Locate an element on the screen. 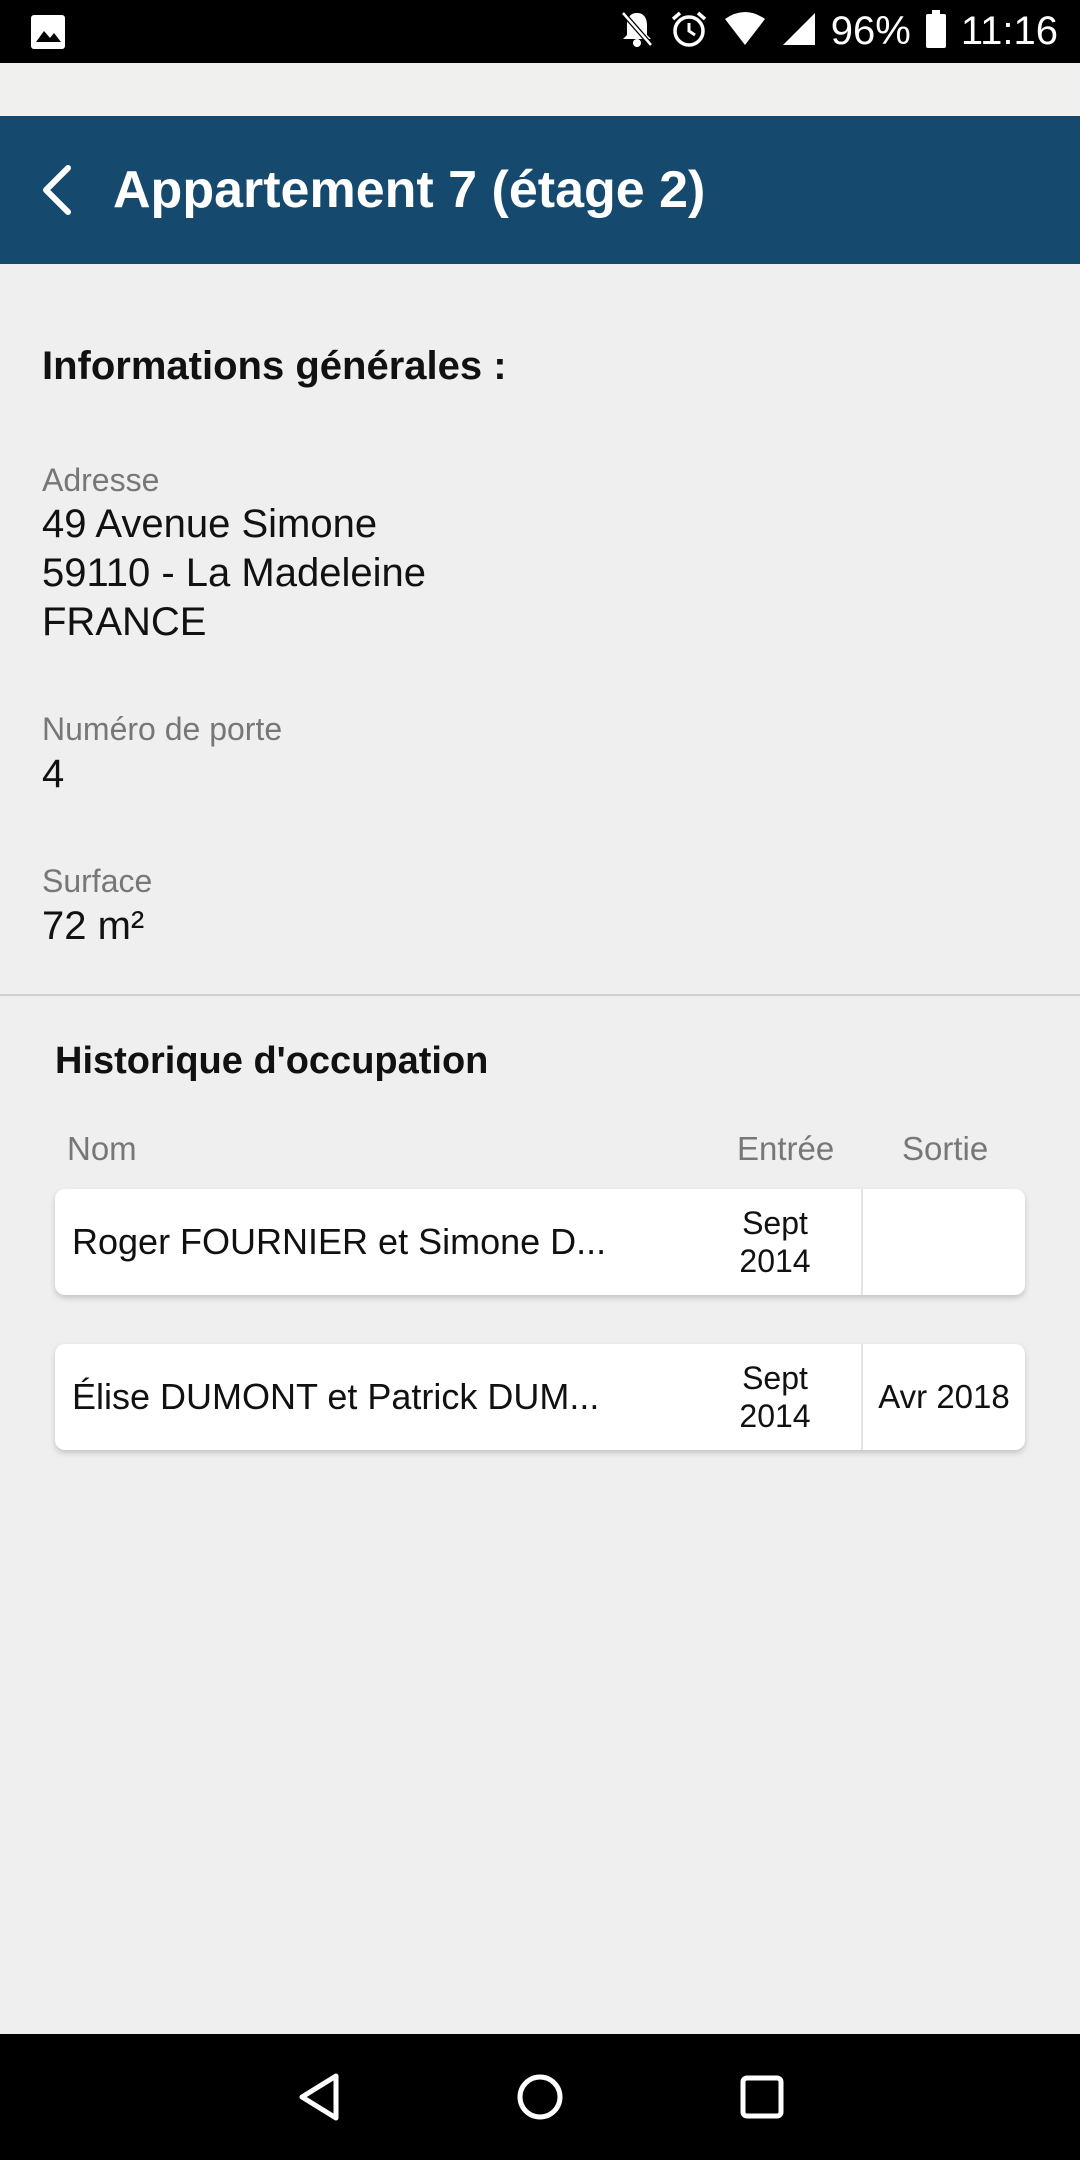 This screenshot has height=2160, width=1080. surface-value: 72 m² is located at coordinates (93, 926).